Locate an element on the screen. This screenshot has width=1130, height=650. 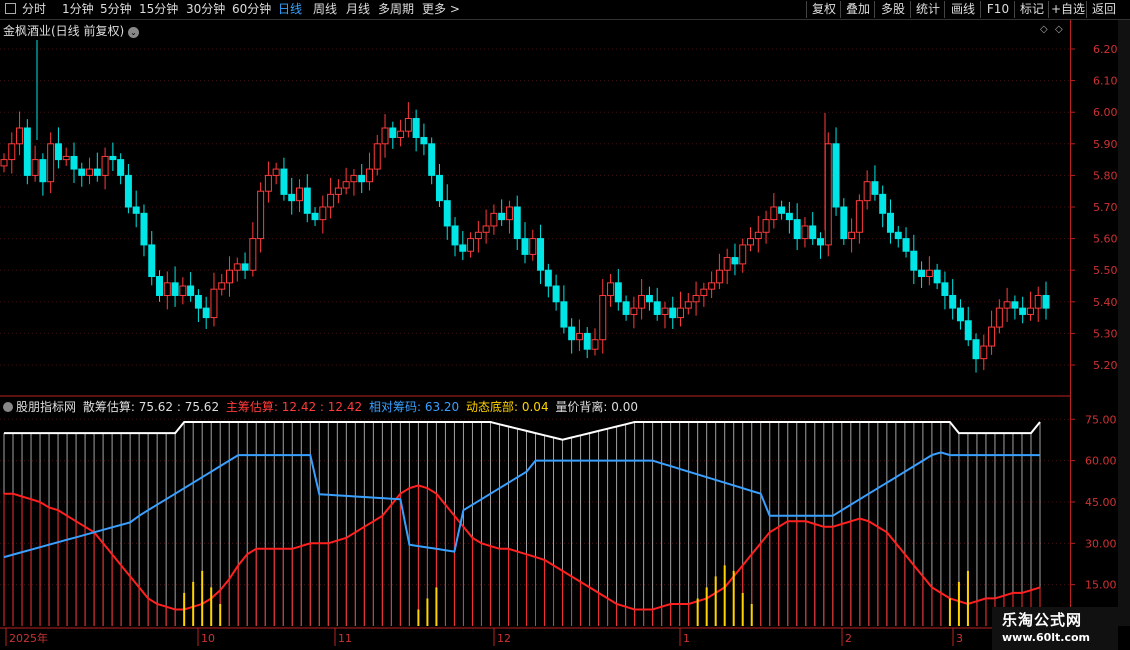
date-label-6: 3 is located at coordinates (959, 638).